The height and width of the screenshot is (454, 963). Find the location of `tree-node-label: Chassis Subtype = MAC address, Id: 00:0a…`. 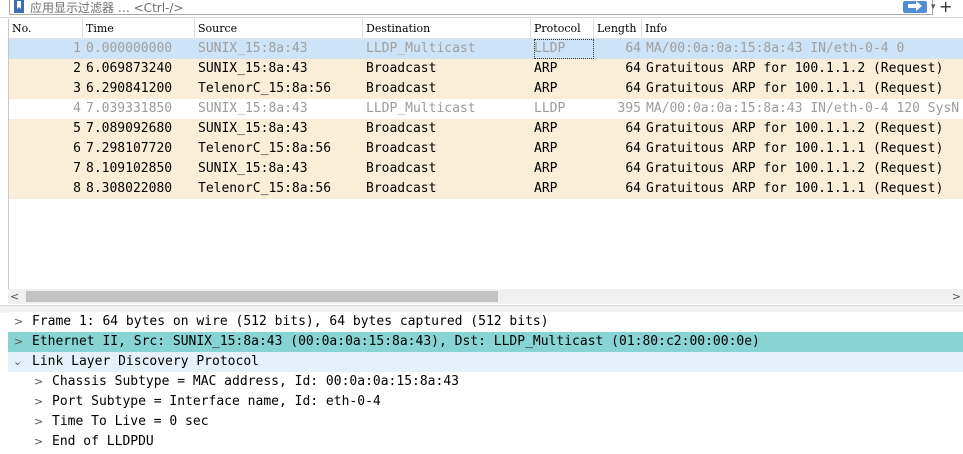

tree-node-label: Chassis Subtype = MAC address, Id: 00:0a… is located at coordinates (255, 381).